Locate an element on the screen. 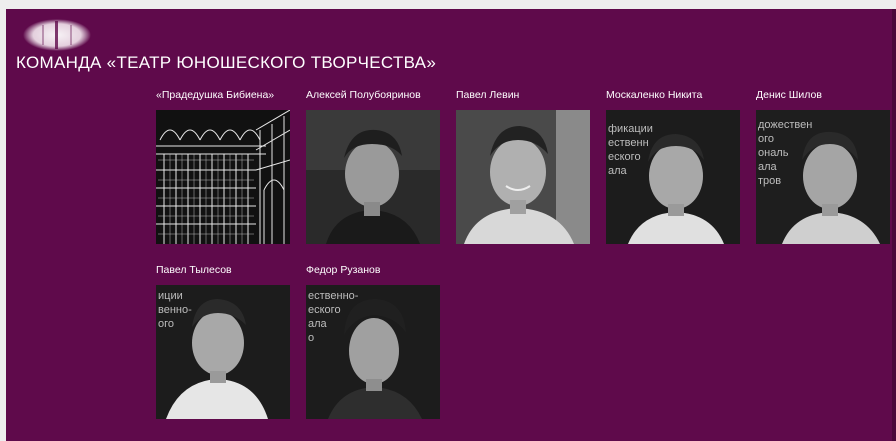 The image size is (896, 441). team-member-name: «Прадедушка Бибиена» is located at coordinates (215, 95).